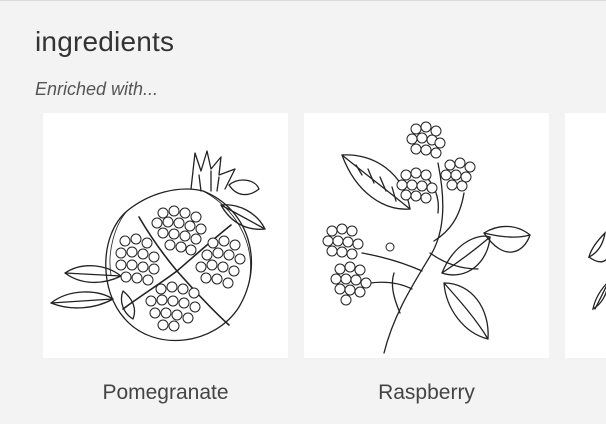 This screenshot has height=424, width=606. I want to click on ingredient-label-raspberry: Raspberry, so click(426, 392).